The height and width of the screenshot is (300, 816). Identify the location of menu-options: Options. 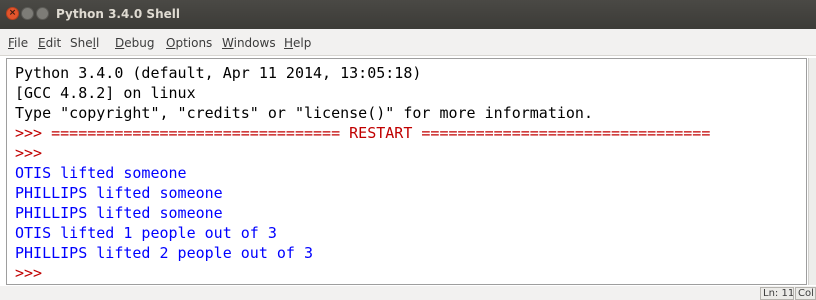
(189, 43).